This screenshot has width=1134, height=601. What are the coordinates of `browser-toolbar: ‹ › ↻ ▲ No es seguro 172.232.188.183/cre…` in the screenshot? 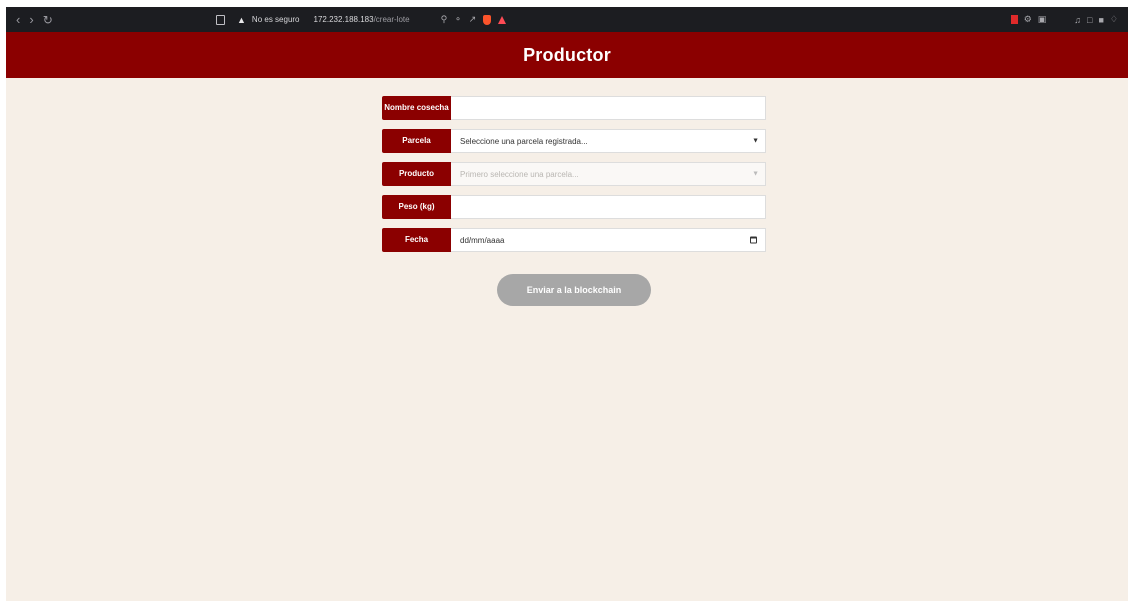 It's located at (567, 19).